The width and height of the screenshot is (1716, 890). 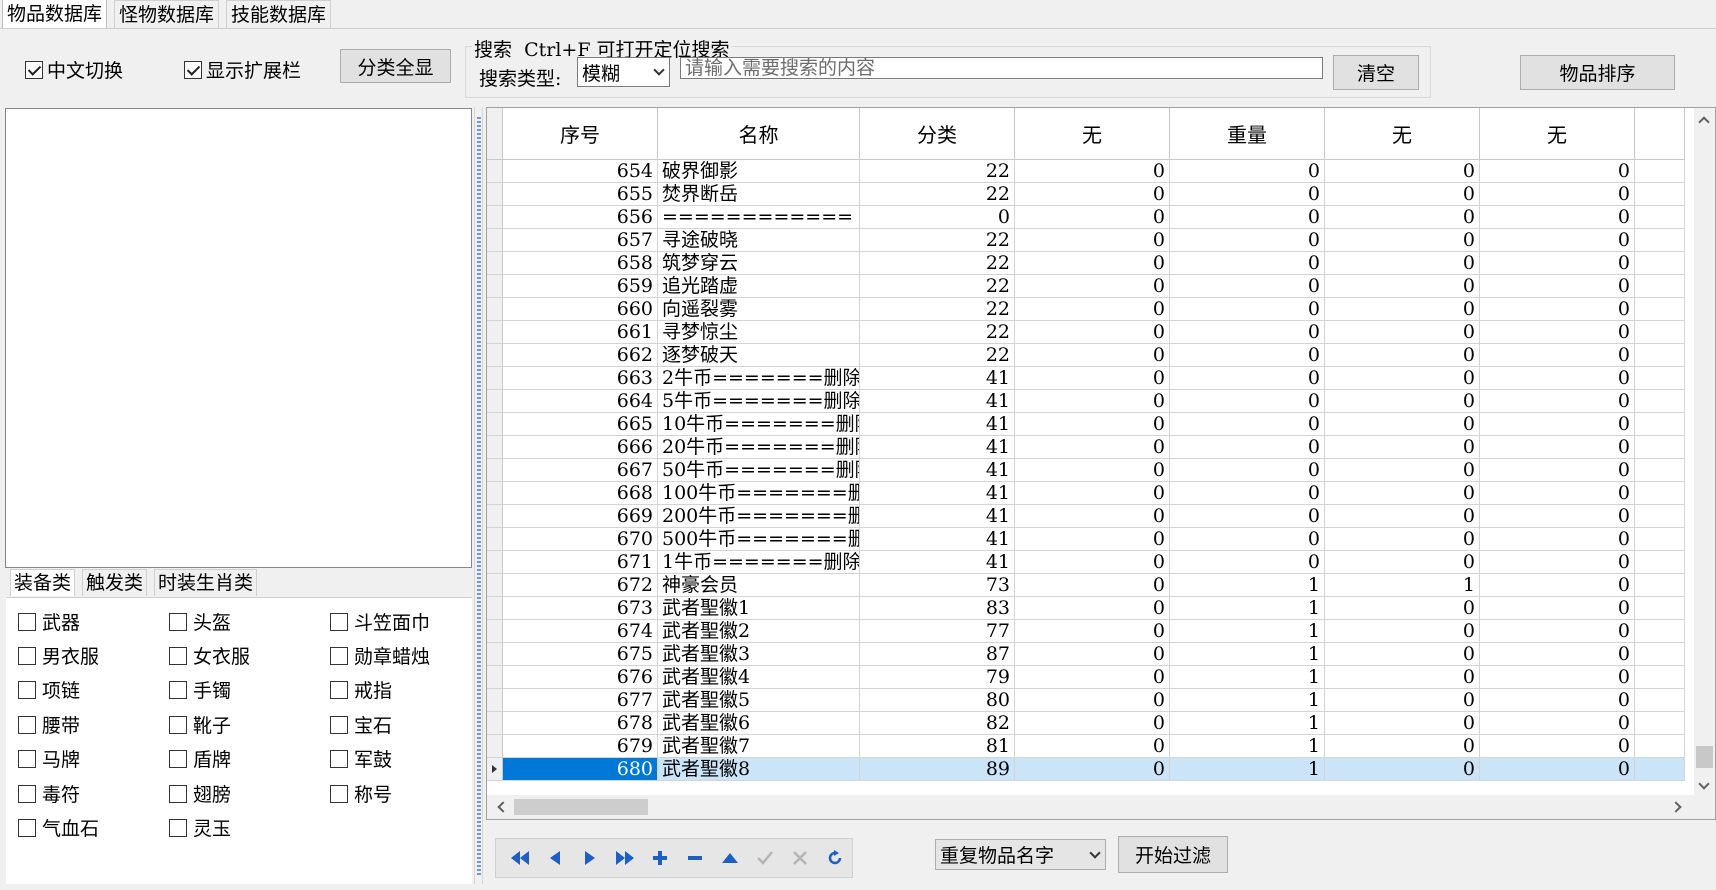 I want to click on table-cell: 674, so click(x=580, y=631).